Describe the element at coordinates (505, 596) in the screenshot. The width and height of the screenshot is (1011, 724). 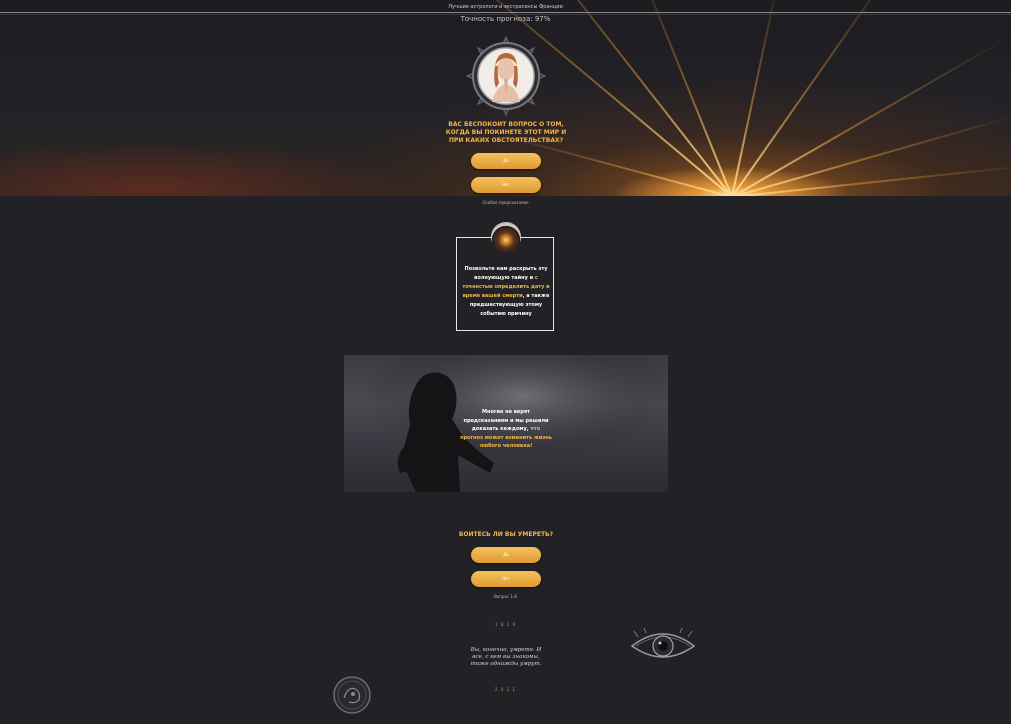
I see `question-progress: Вопрос 1-8` at that location.